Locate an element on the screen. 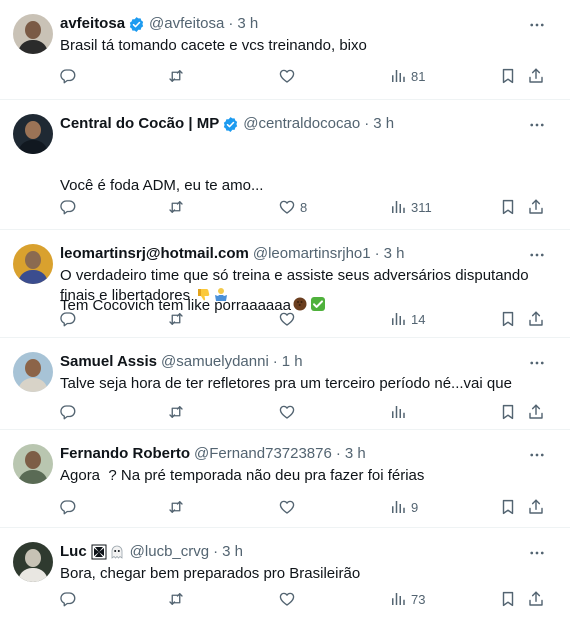 The image size is (570, 624). user-handle: @samuelydanni is located at coordinates (215, 362).